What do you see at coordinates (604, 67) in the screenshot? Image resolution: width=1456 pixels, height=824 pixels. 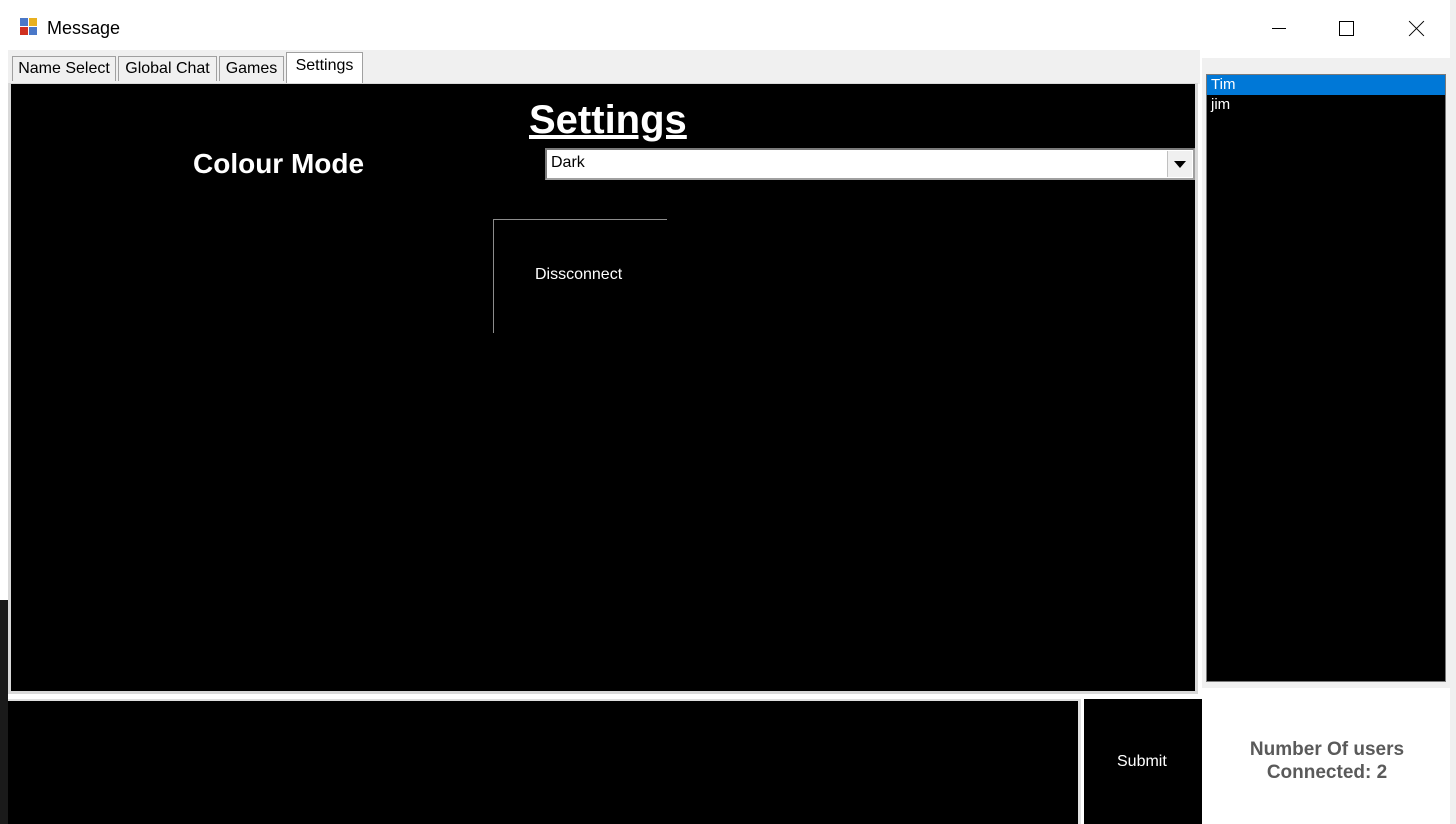 I see `tab-strip: Name Select Global Chat Games Settings` at bounding box center [604, 67].